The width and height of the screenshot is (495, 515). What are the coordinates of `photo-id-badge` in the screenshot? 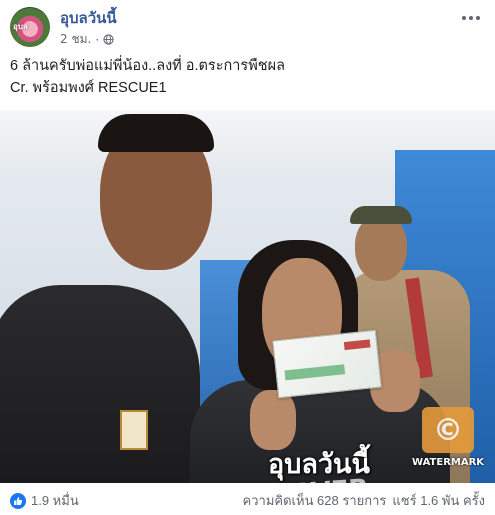 It's located at (134, 430).